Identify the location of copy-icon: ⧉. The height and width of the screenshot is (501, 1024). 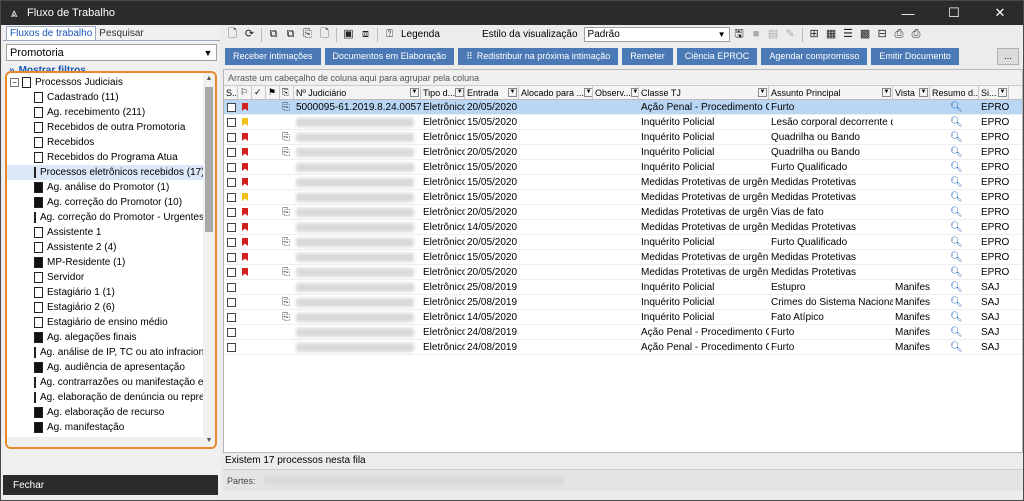
(273, 34).